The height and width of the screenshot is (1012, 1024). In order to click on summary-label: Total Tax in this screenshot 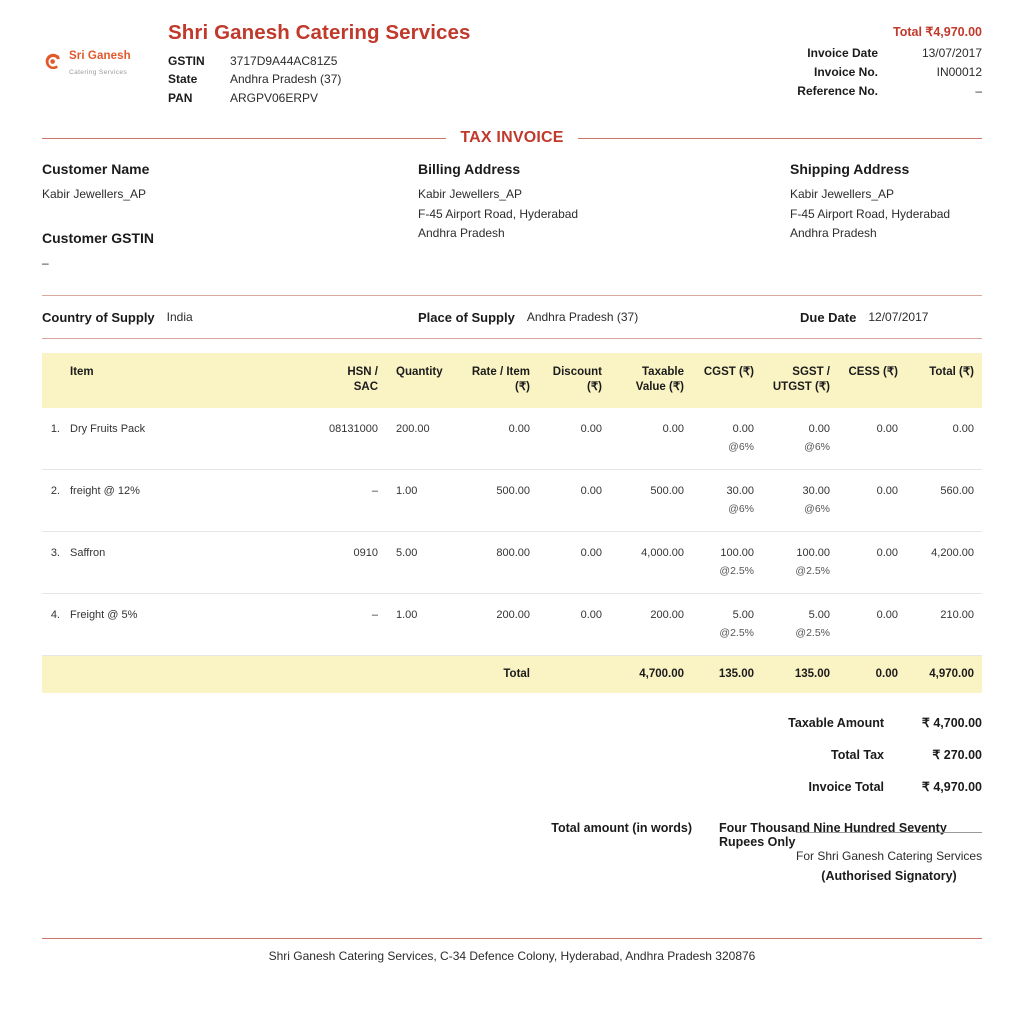, I will do `click(857, 755)`.